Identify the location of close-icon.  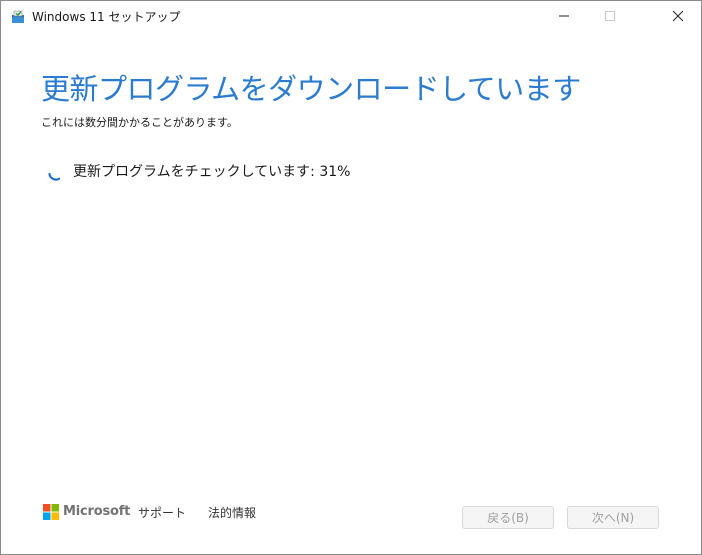
(678, 16).